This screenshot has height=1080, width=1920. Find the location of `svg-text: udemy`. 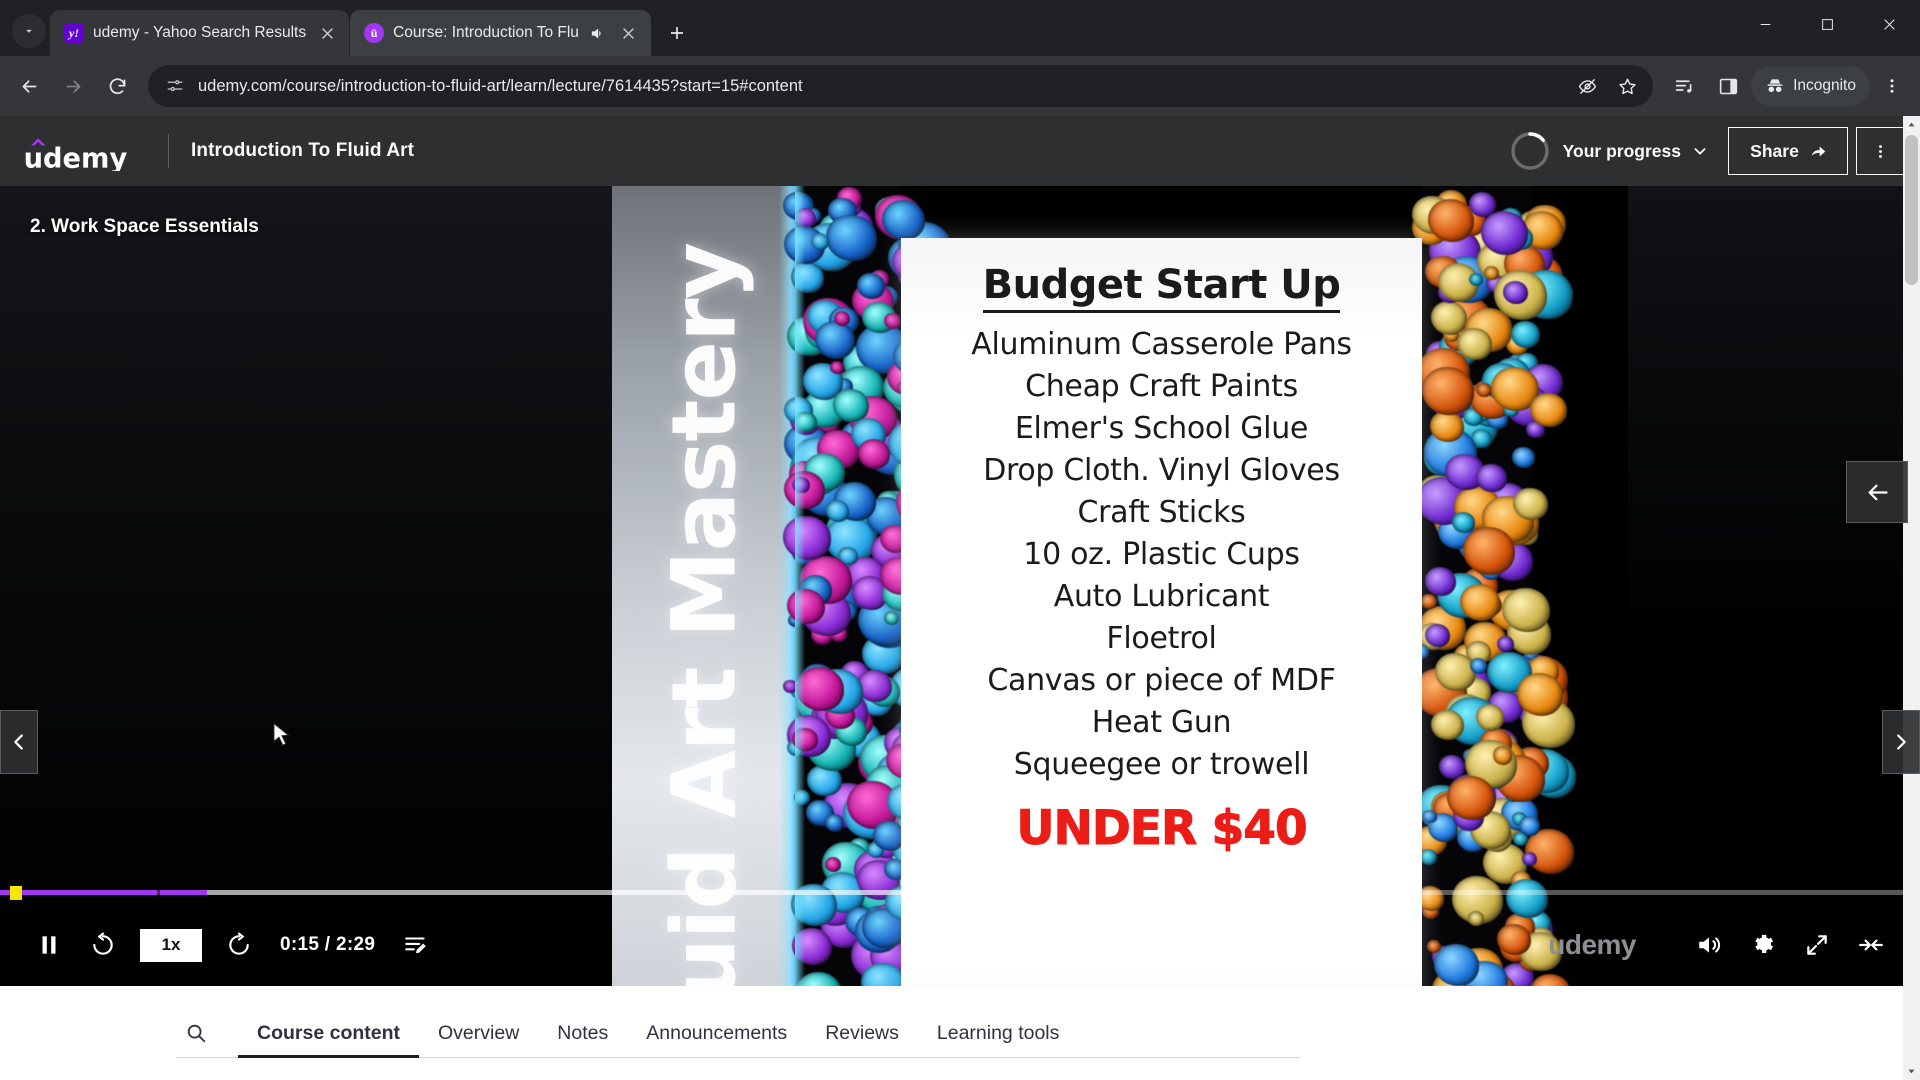

svg-text: udemy is located at coordinates (76, 157).